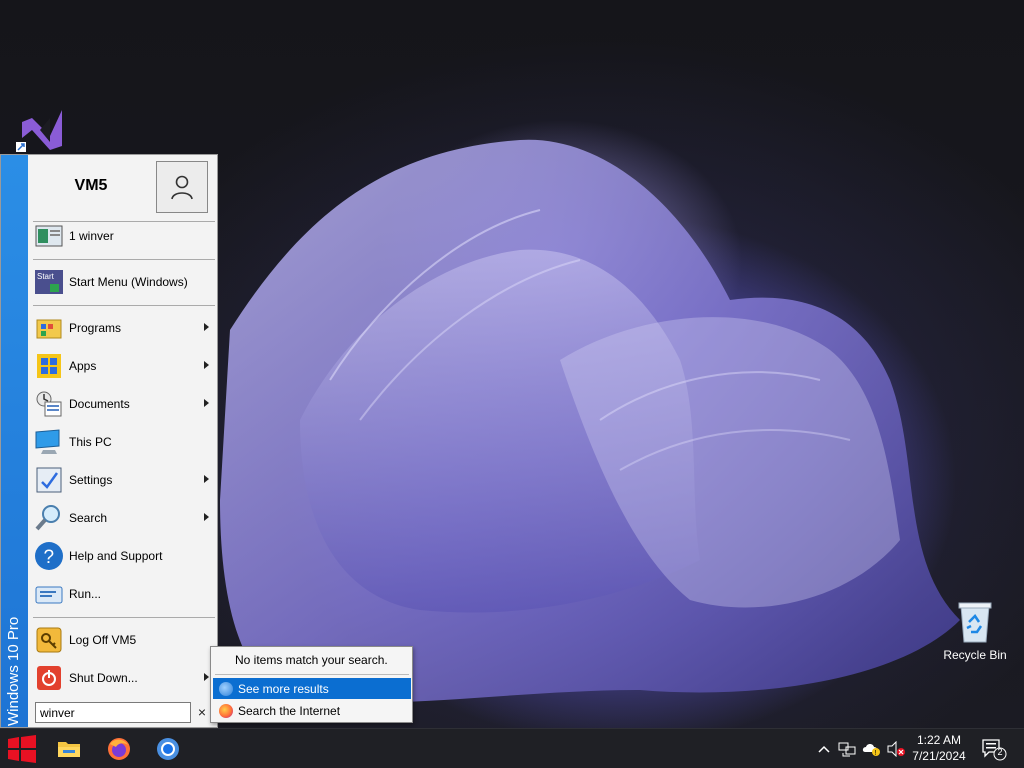 The image size is (1024, 768). I want to click on search-internet-item: Search the Internet, so click(312, 710).